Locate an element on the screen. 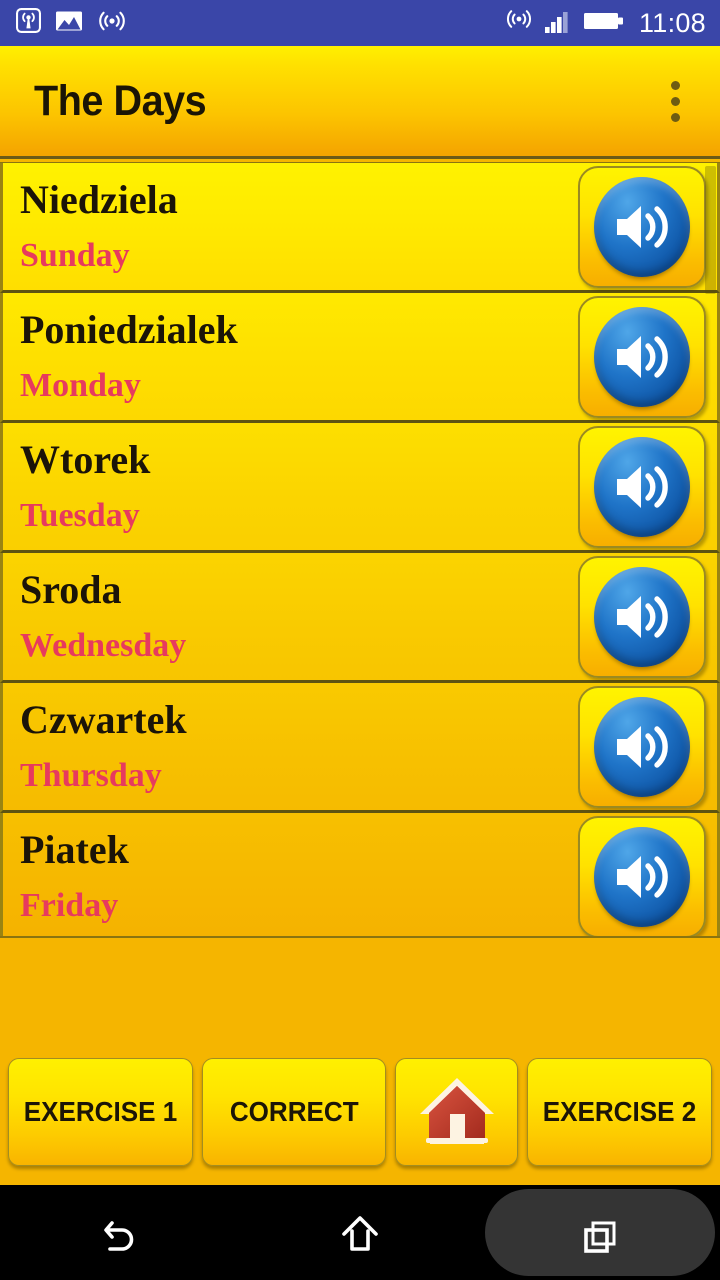  button-label: EXERCISE 2 is located at coordinates (619, 1111).